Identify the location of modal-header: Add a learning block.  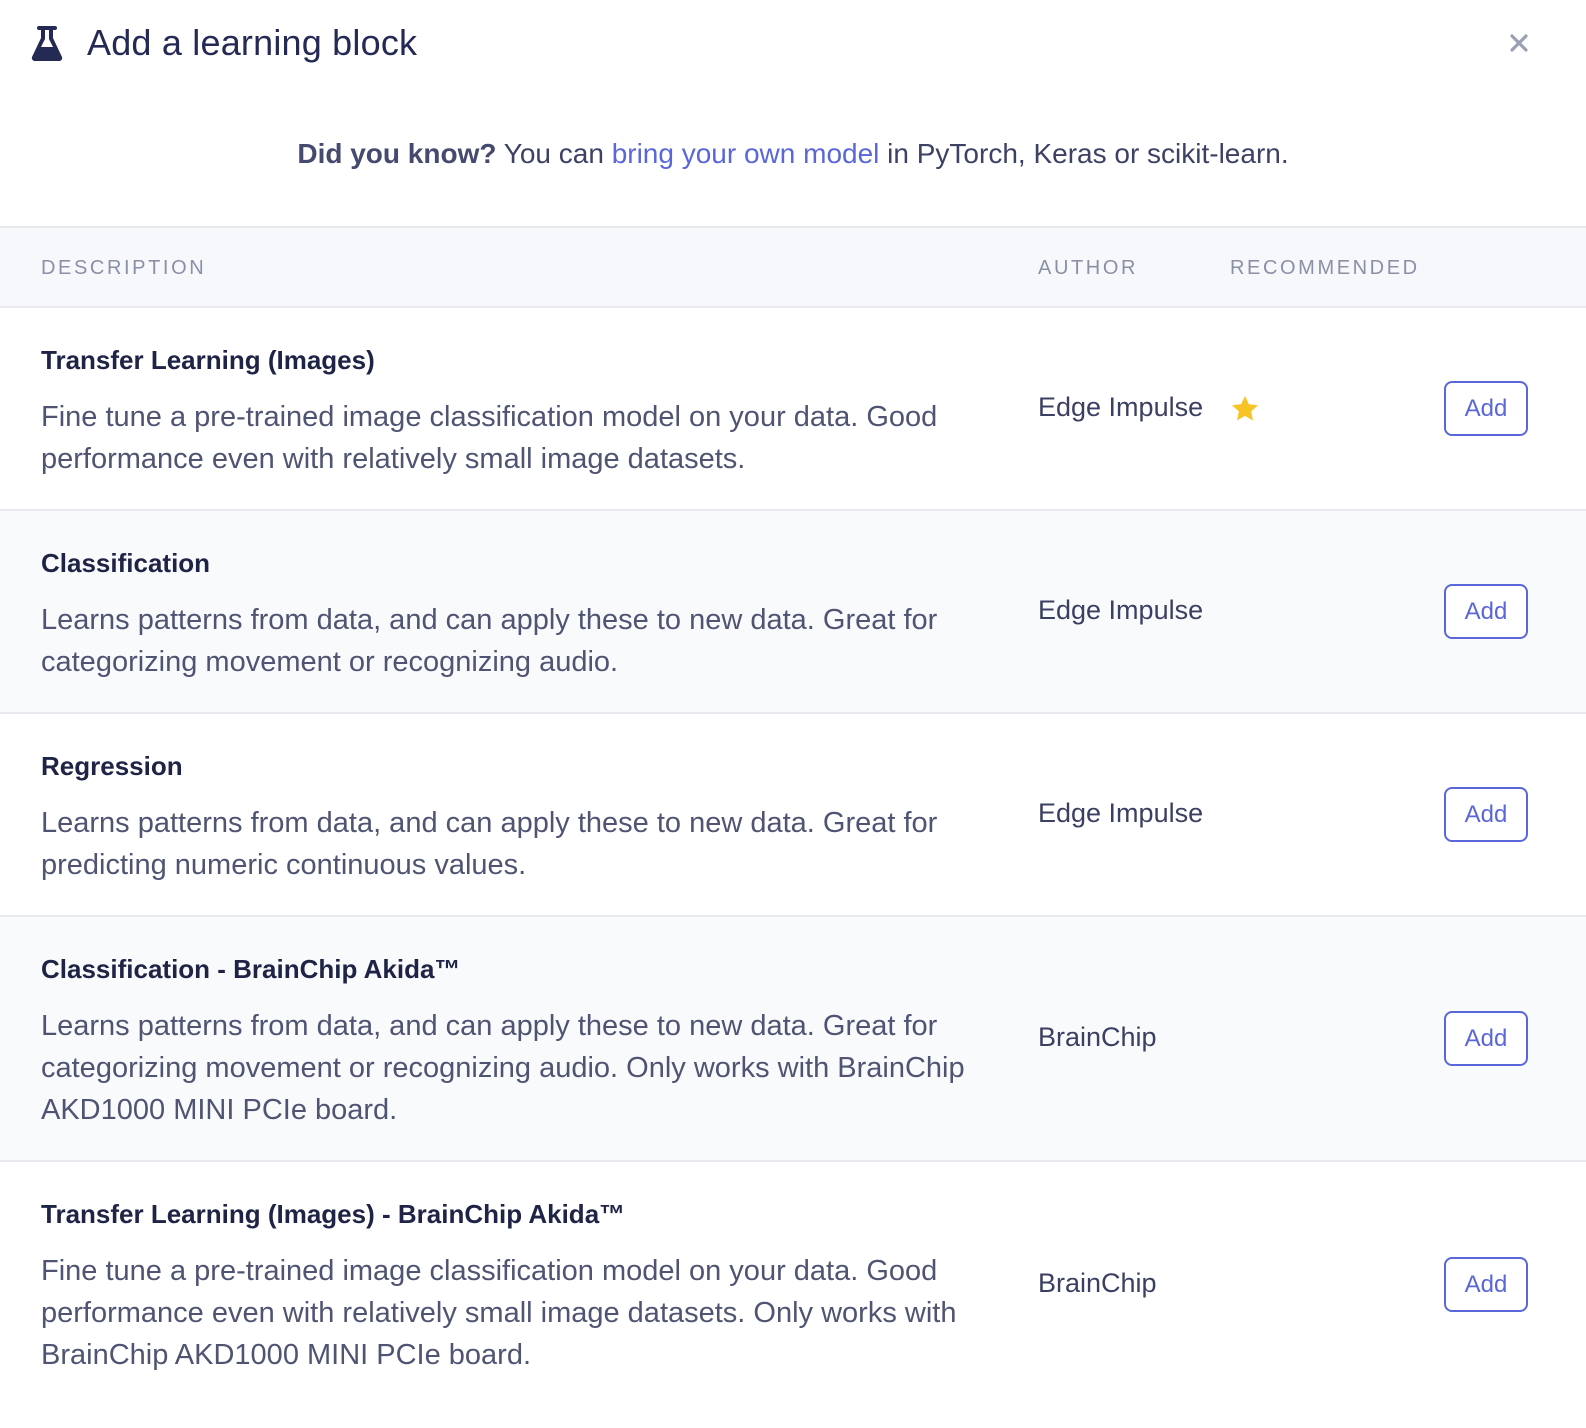
(793, 46).